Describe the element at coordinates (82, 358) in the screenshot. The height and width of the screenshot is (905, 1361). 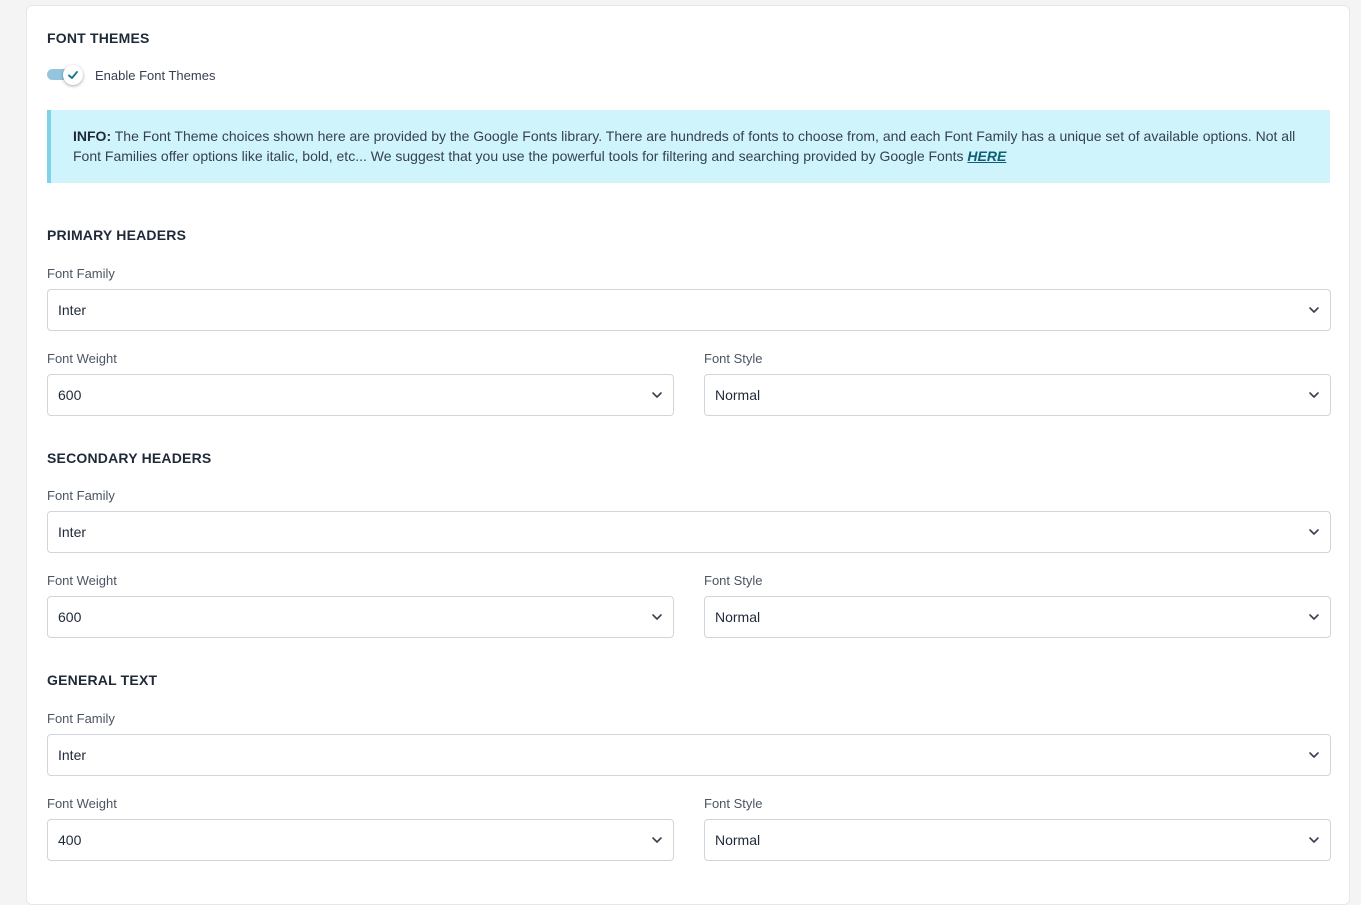
I see `primary-font-weight-label: Font Weight` at that location.